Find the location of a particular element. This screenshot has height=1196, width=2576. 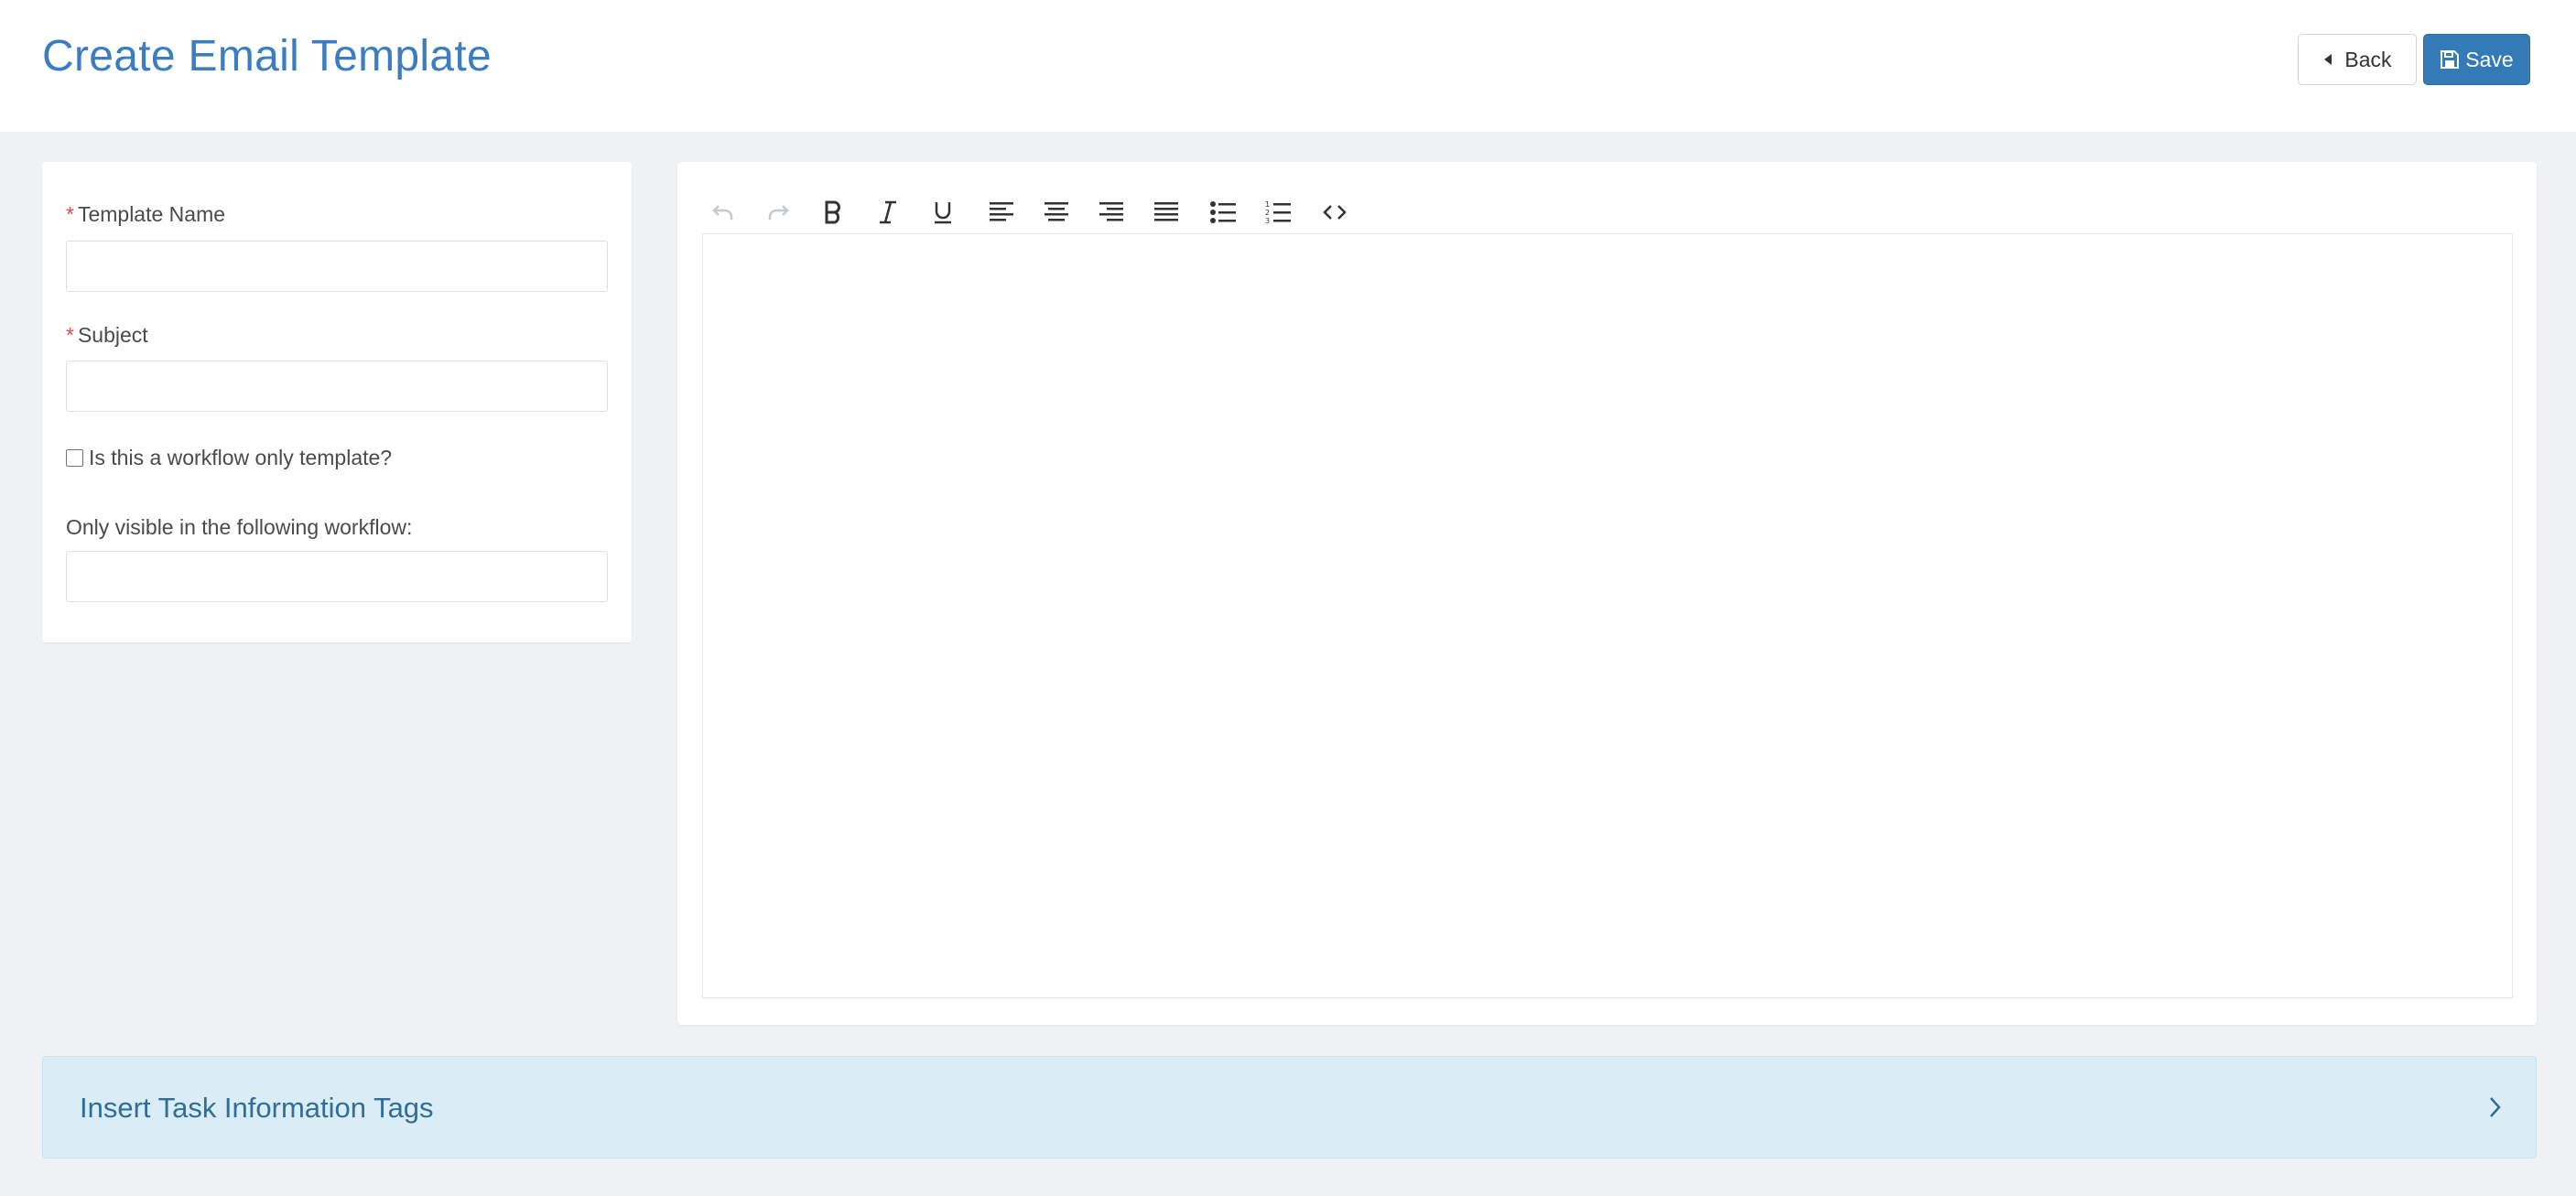

align-justify-icon is located at coordinates (1166, 212).